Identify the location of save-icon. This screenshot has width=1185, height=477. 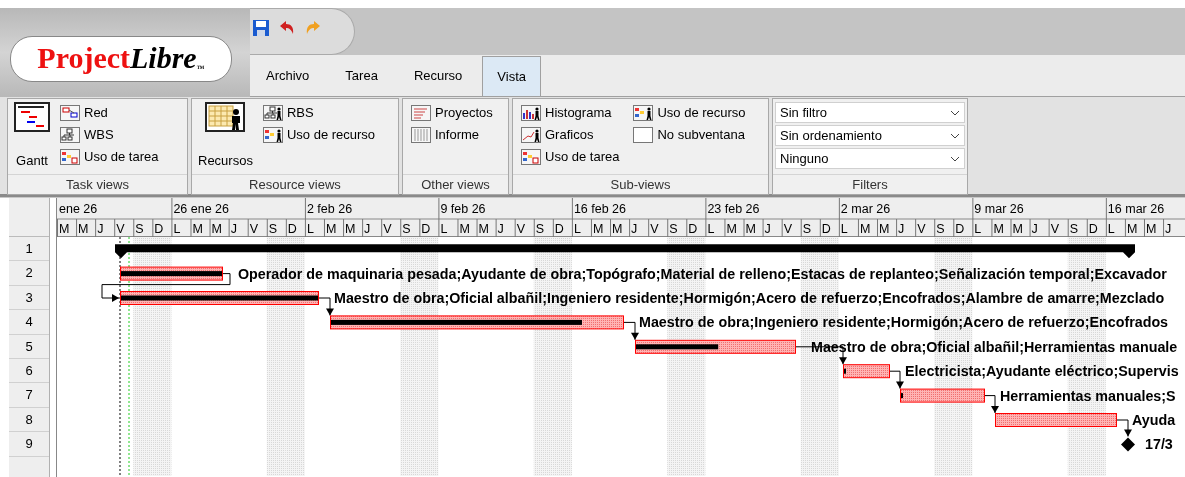
(261, 27).